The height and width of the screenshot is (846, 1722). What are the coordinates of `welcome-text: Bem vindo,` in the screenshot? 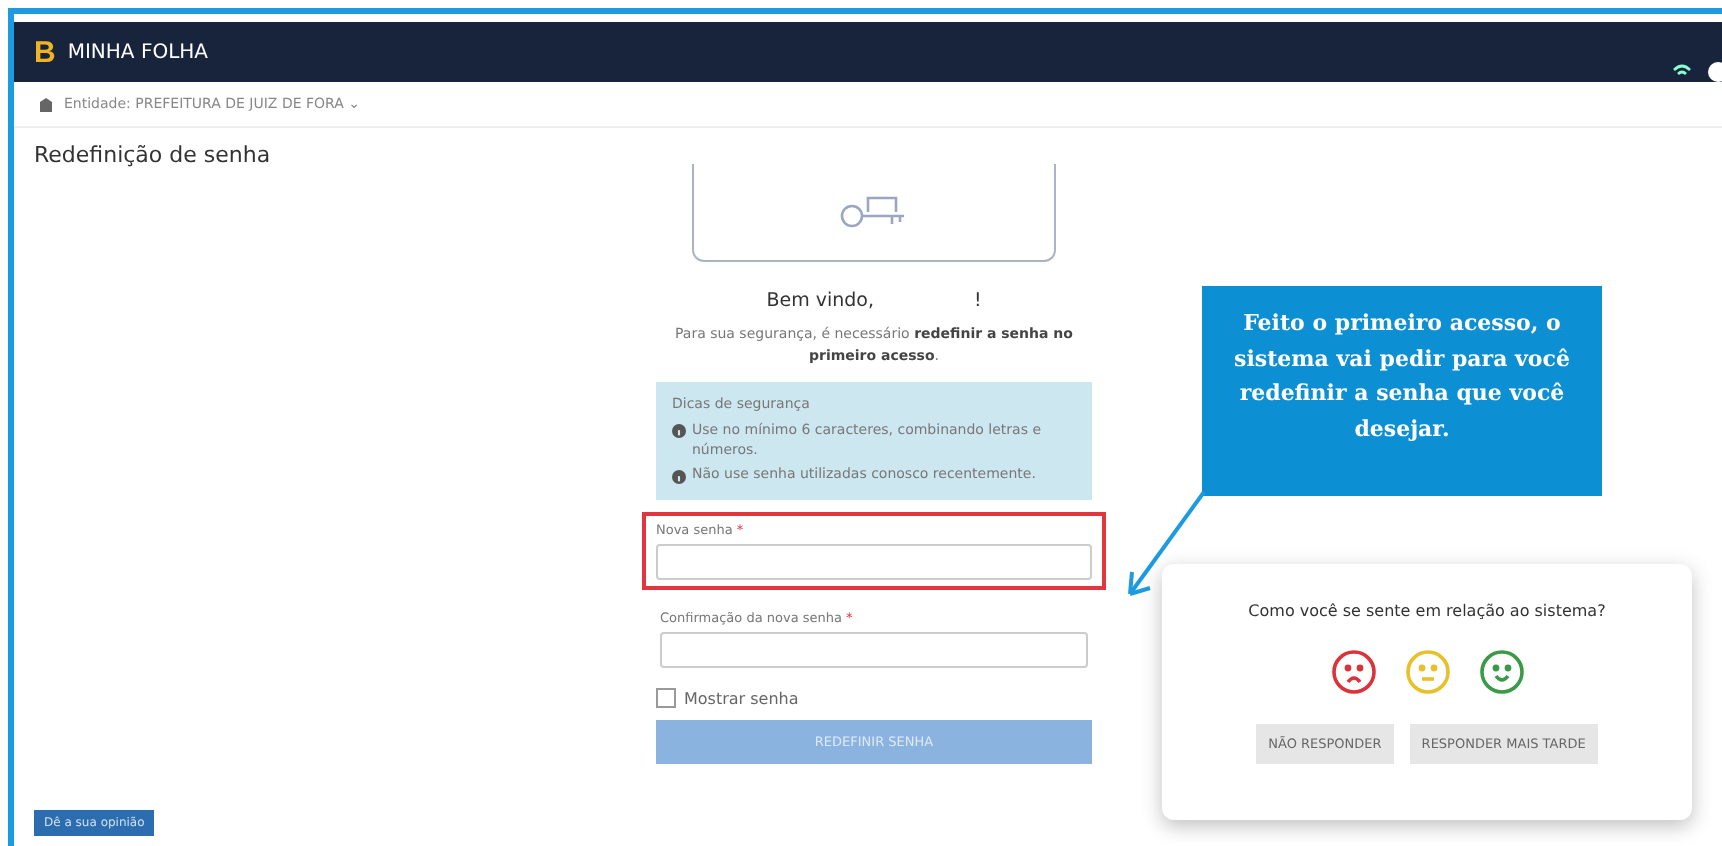 It's located at (820, 301).